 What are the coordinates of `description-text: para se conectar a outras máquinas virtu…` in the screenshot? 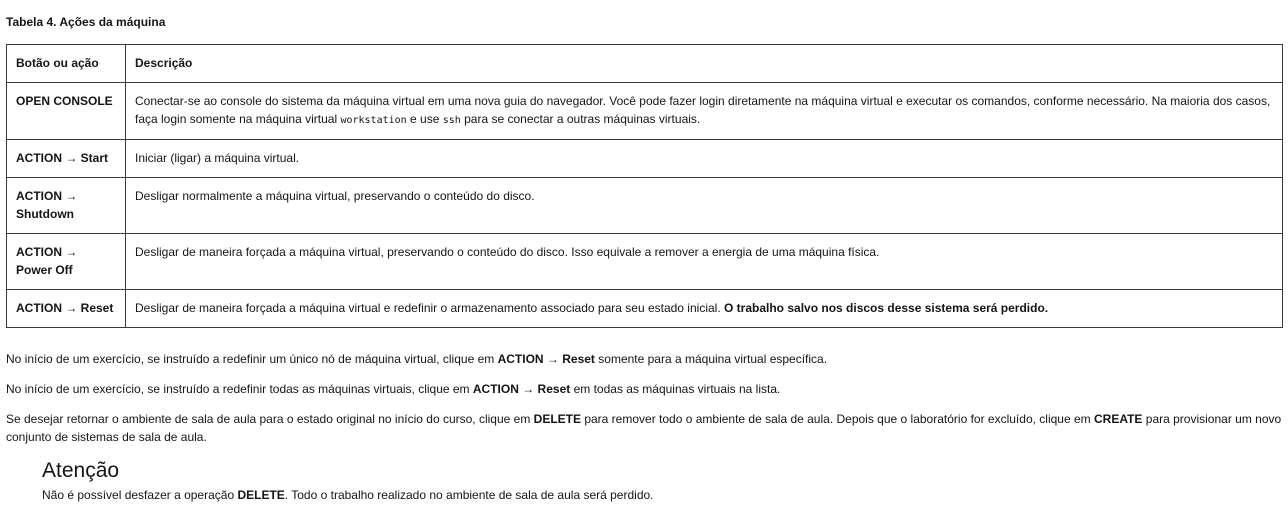 It's located at (580, 119).